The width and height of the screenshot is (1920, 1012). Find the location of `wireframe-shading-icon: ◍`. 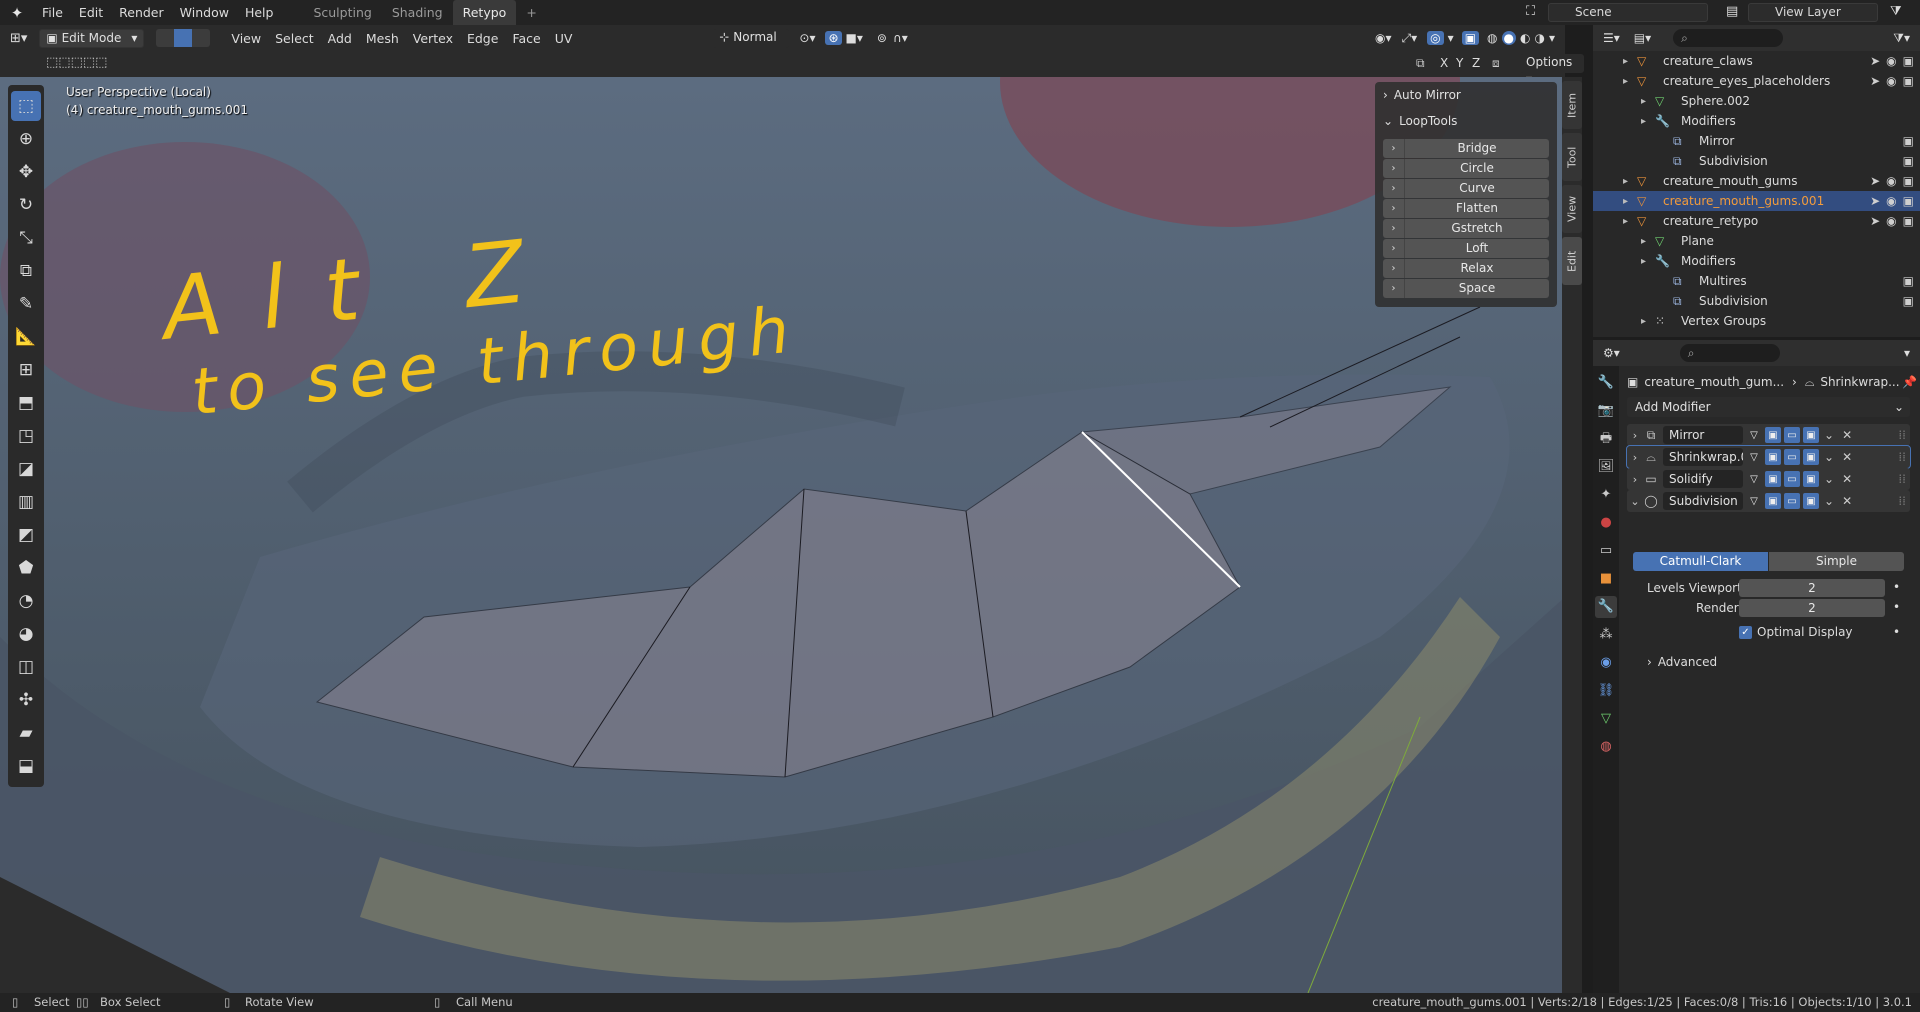

wireframe-shading-icon: ◍ is located at coordinates (1492, 38).